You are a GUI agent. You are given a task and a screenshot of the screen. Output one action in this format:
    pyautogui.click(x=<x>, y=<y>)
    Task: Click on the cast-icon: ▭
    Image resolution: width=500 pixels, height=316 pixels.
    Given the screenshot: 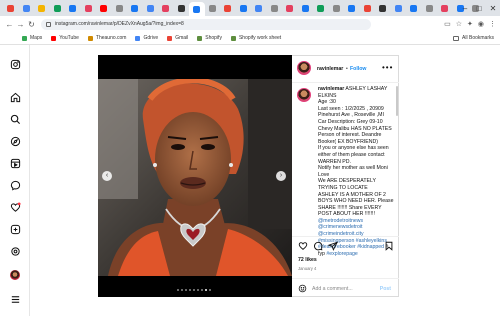 What is the action you would take?
    pyautogui.click(x=447, y=24)
    